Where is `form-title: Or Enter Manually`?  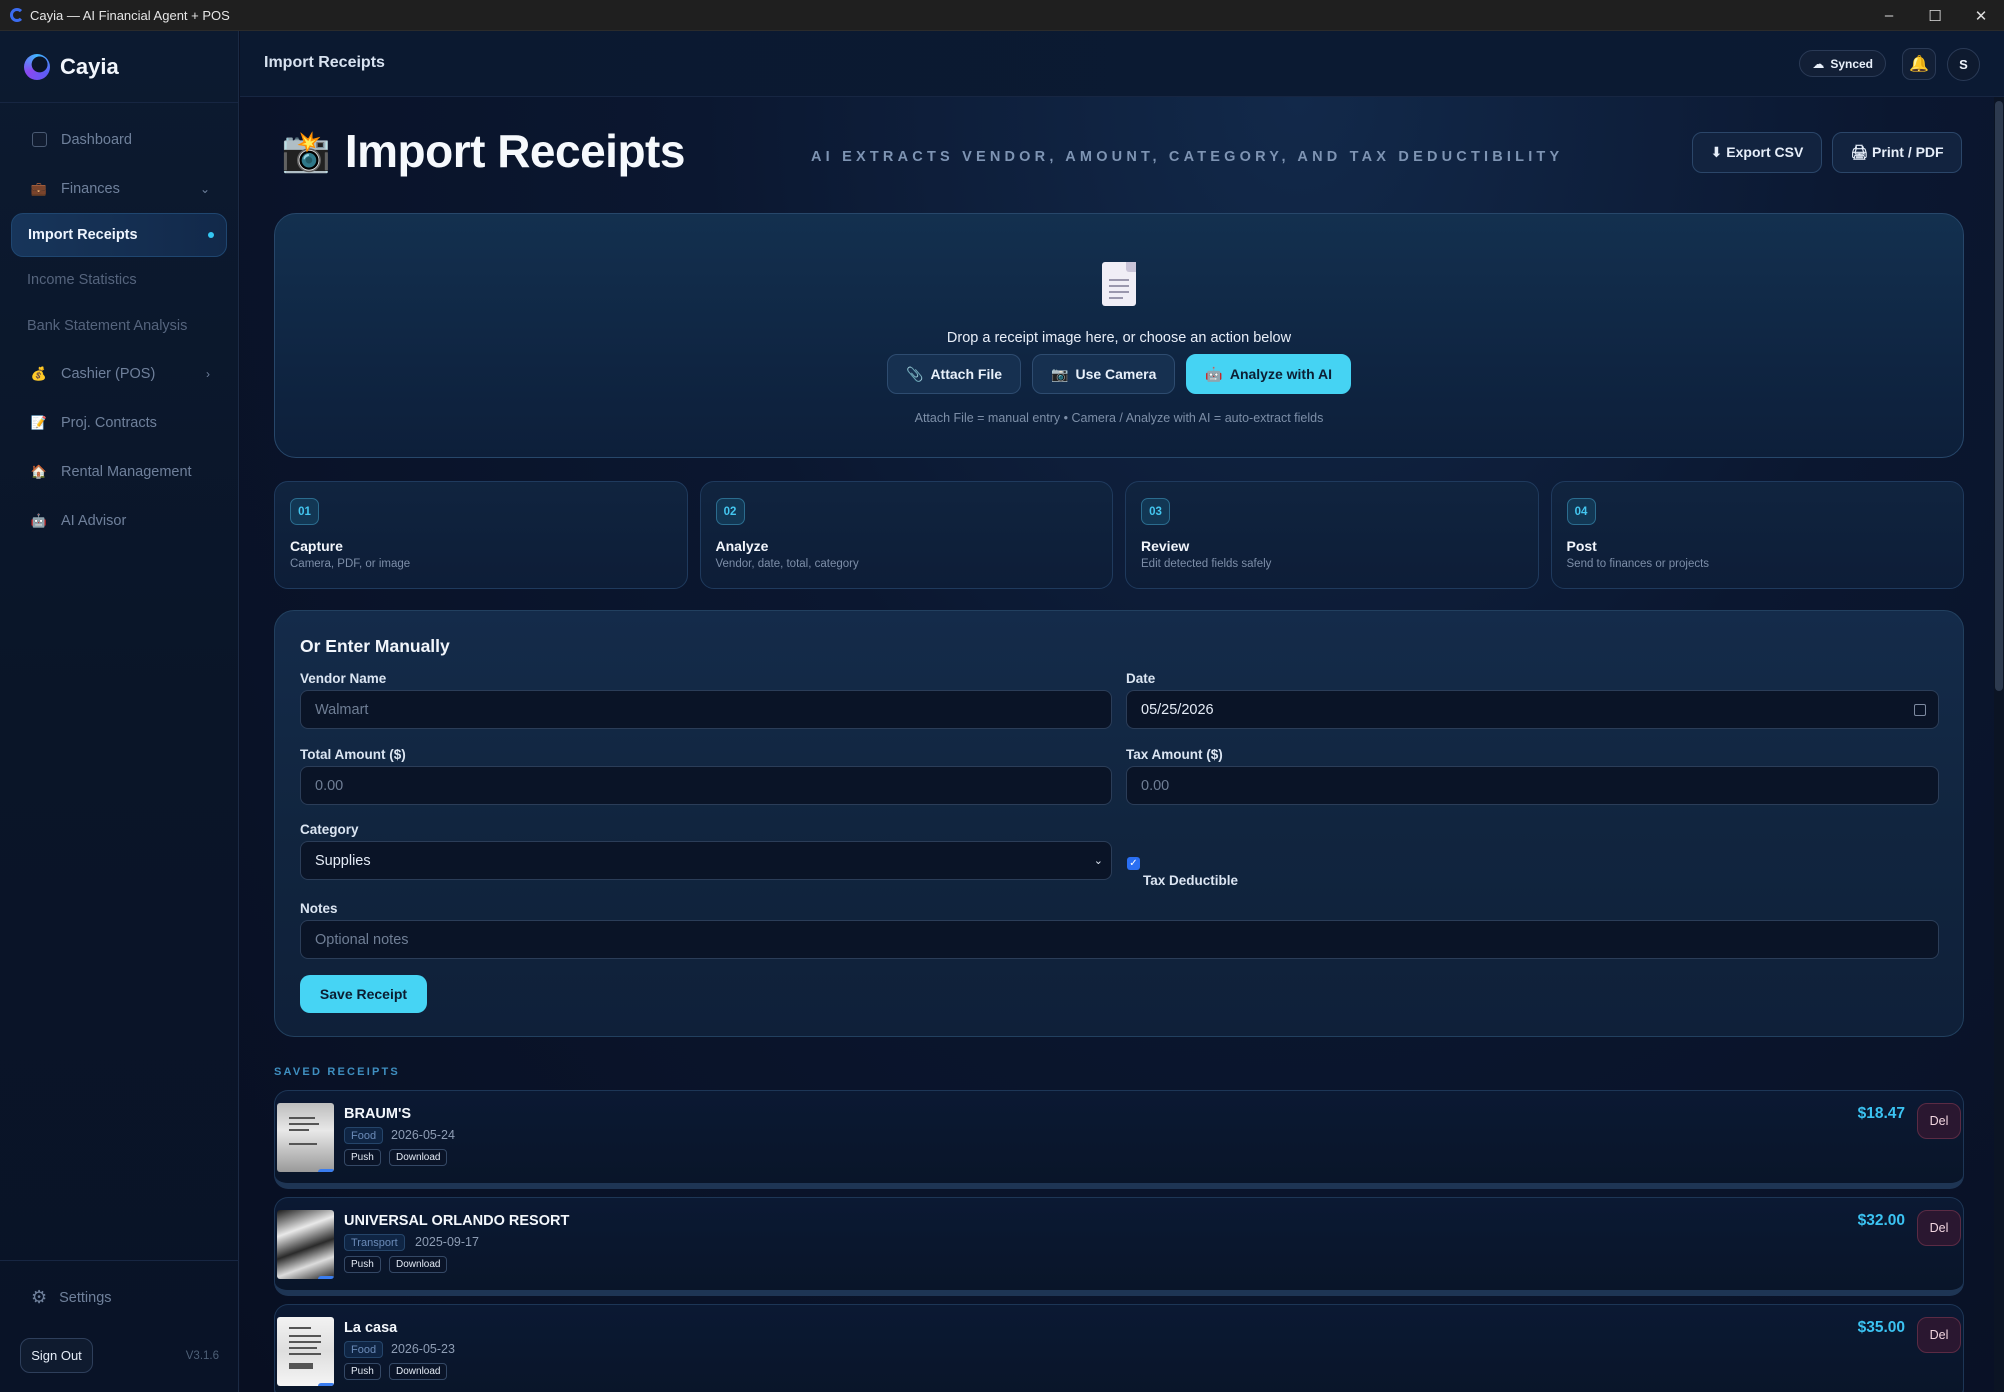 form-title: Or Enter Manually is located at coordinates (375, 646).